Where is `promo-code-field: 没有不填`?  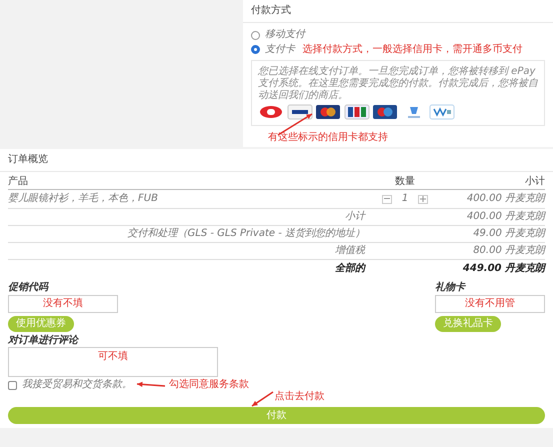
promo-code-field: 没有不填 is located at coordinates (63, 304).